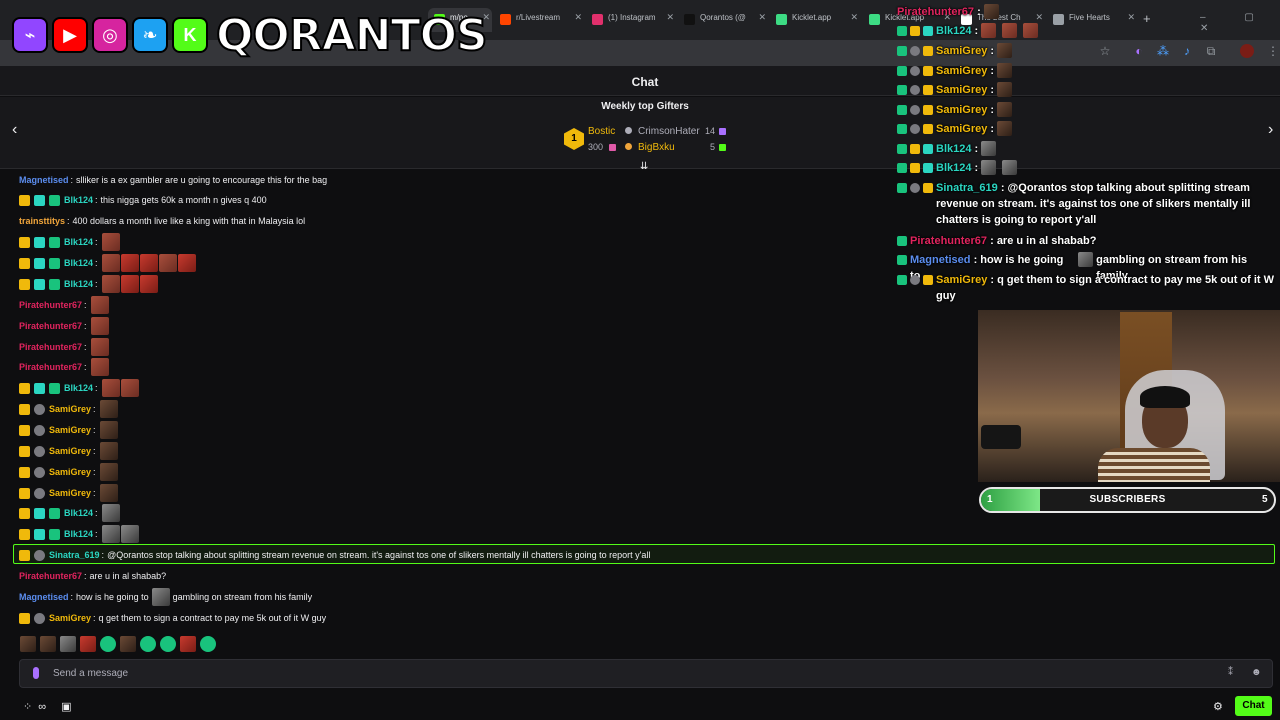  What do you see at coordinates (669, 131) in the screenshot?
I see `gifter-2-name: CrimsonHater` at bounding box center [669, 131].